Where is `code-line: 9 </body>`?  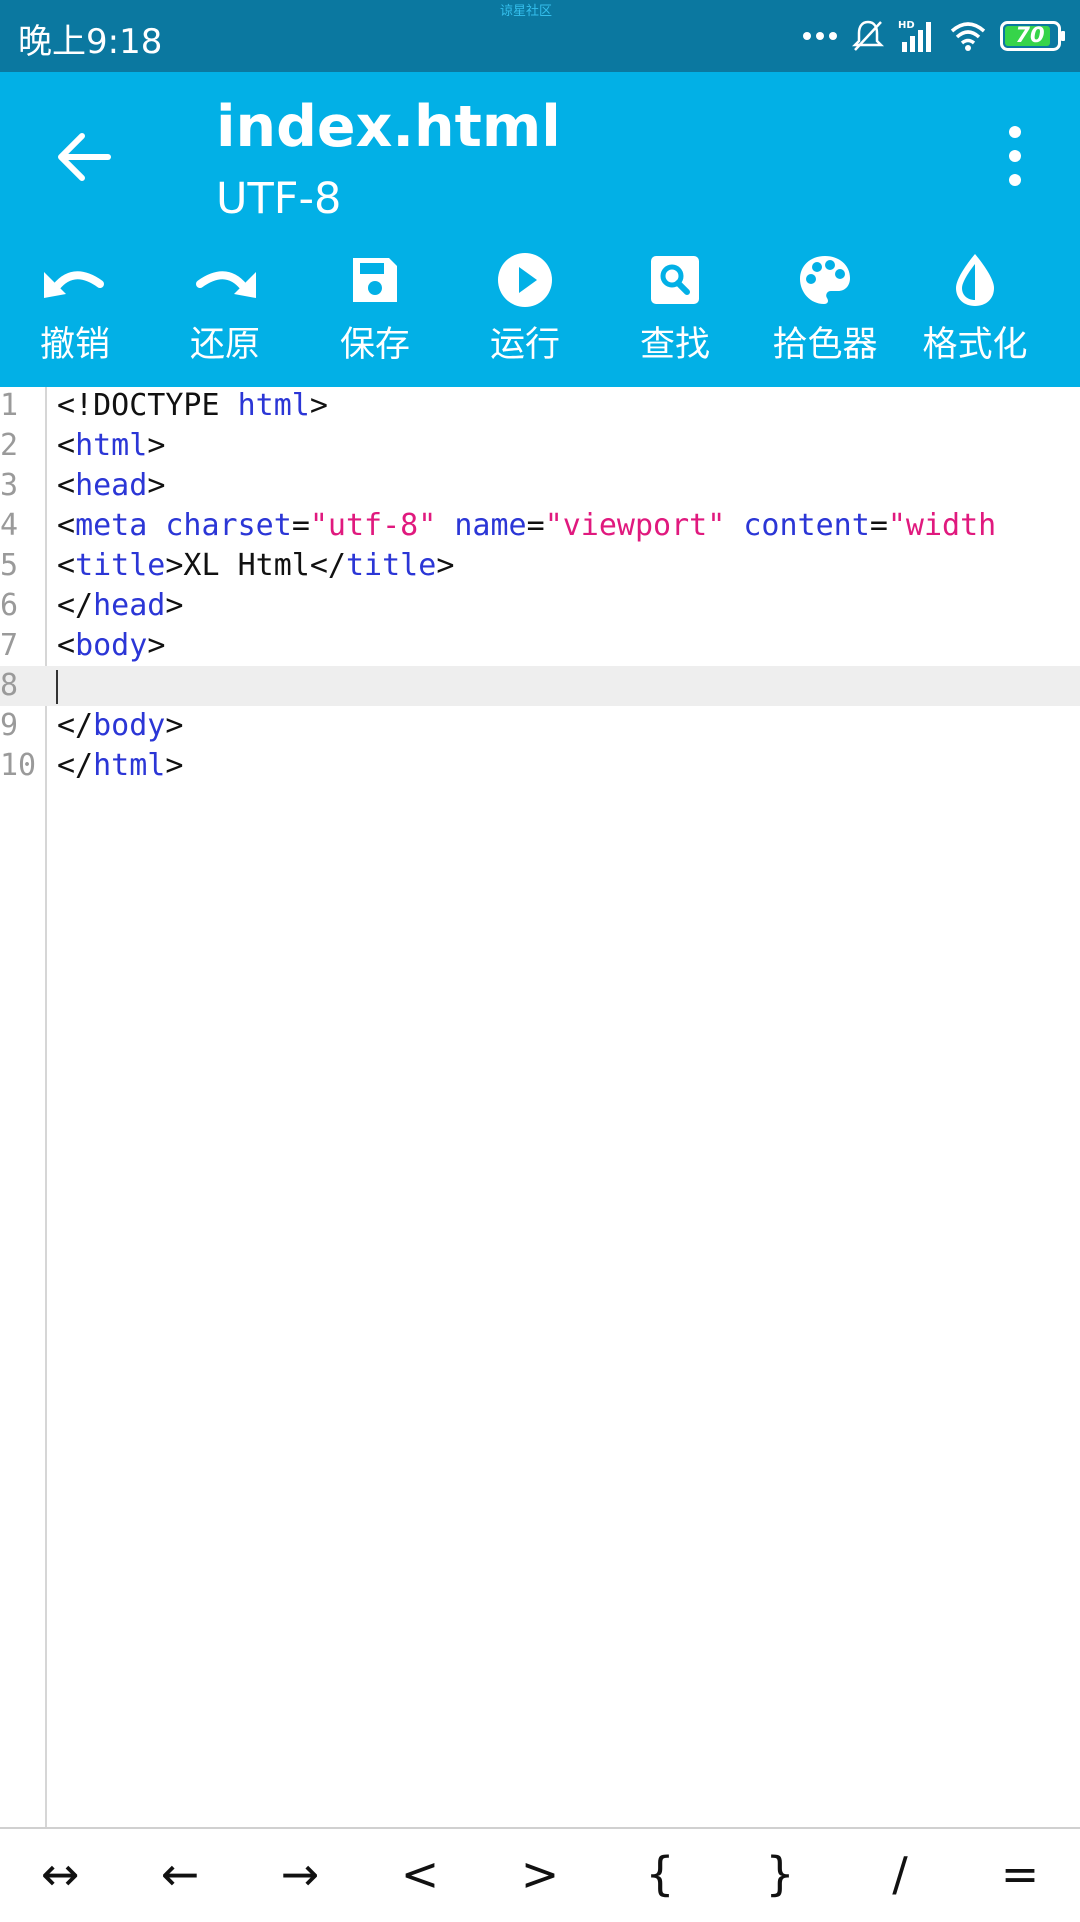
code-line: 9 </body> is located at coordinates (540, 726).